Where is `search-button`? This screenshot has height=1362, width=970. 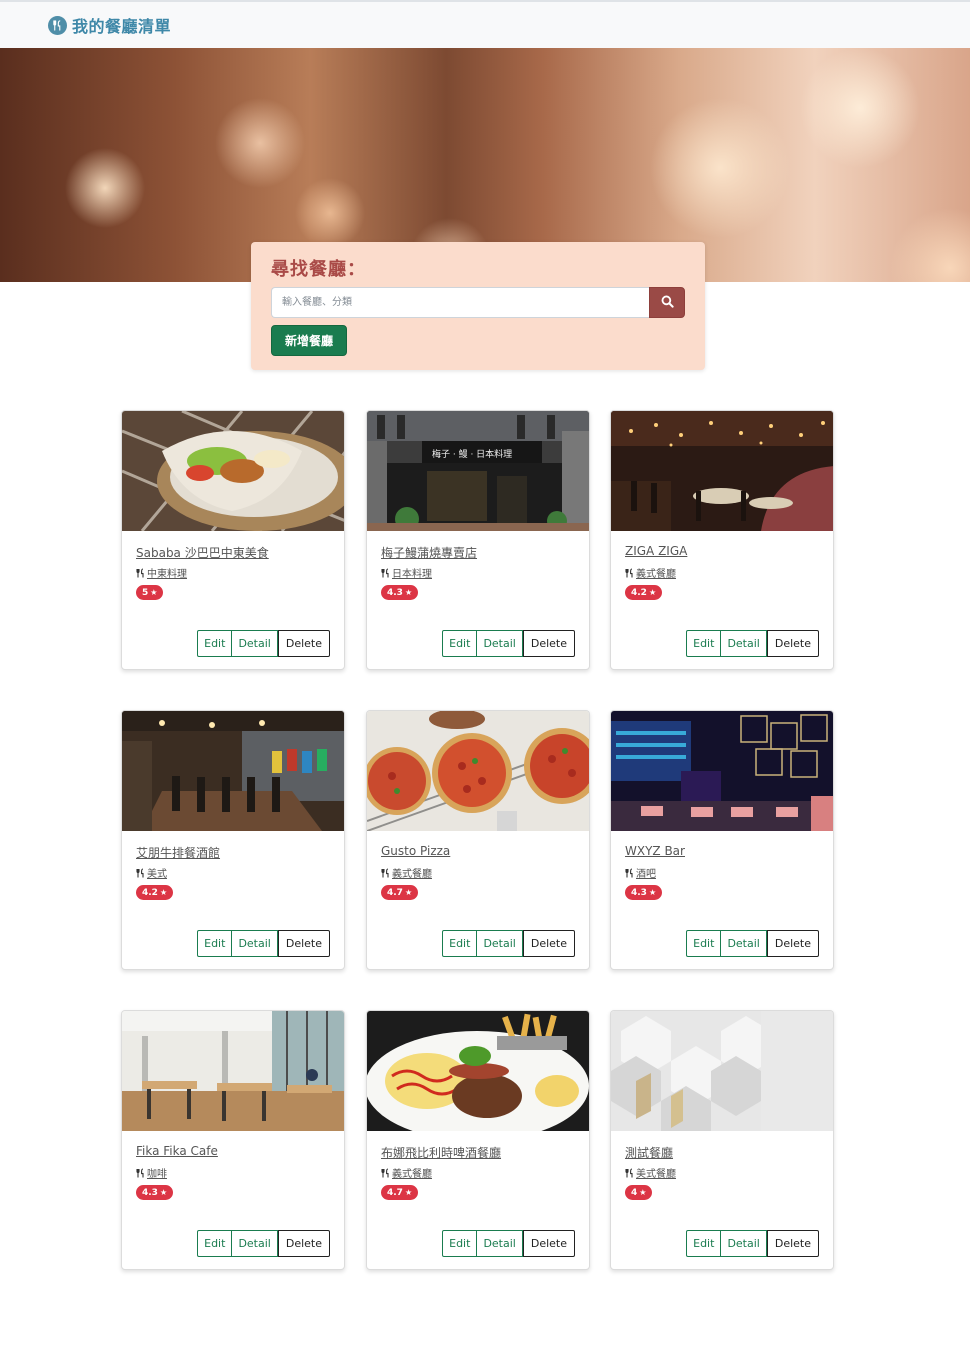
search-button is located at coordinates (667, 302).